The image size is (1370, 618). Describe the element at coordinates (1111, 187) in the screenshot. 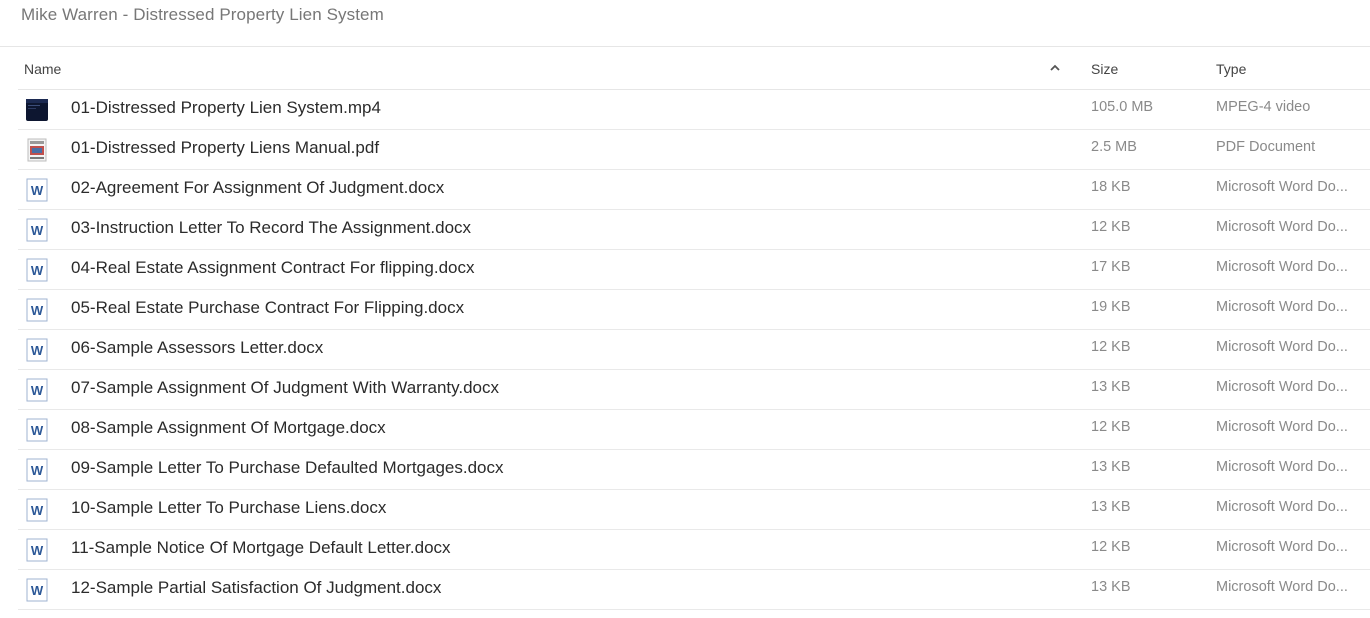

I see `file-size: 18 KB` at that location.